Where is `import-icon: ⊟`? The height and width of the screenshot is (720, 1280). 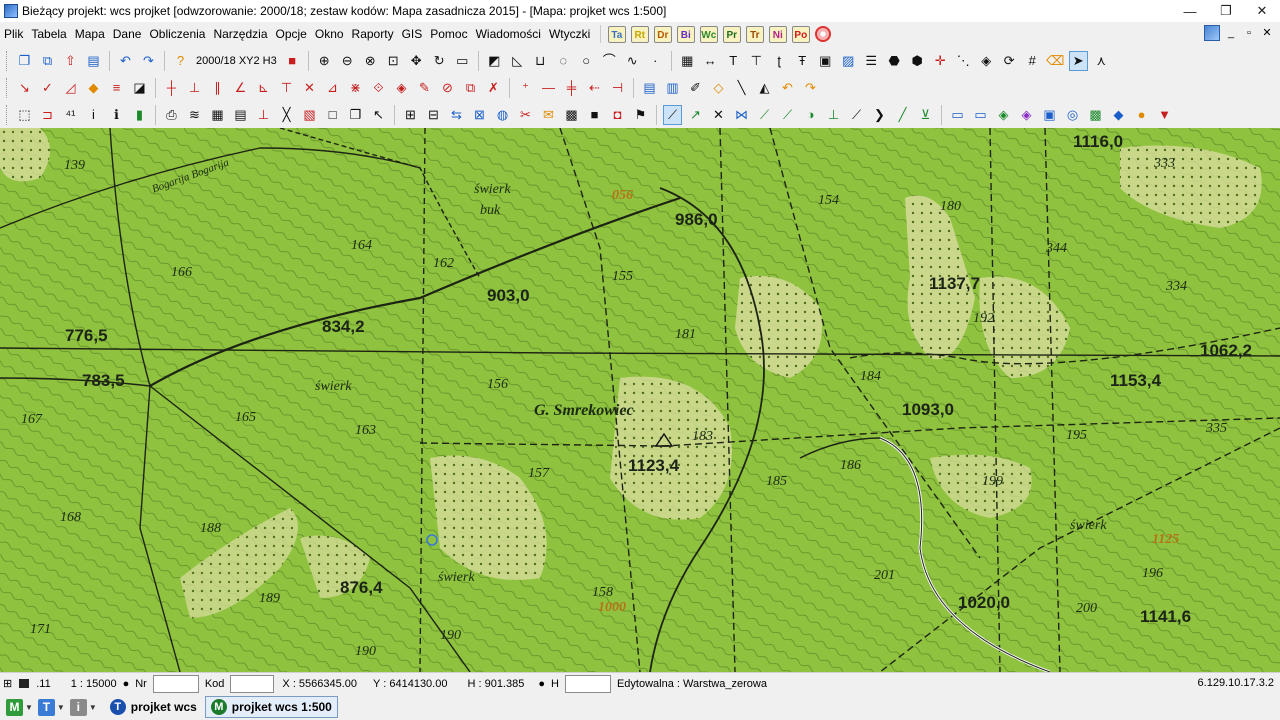 import-icon: ⊟ is located at coordinates (433, 115).